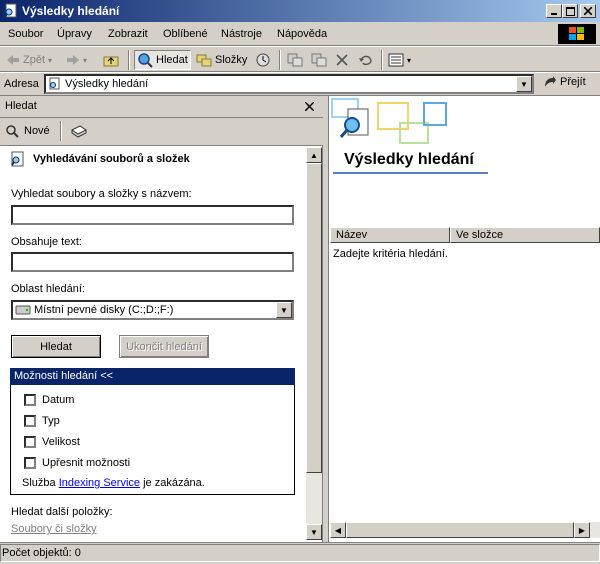 The height and width of the screenshot is (564, 600). Describe the element at coordinates (164, 346) in the screenshot. I see `stop-search-button: Ukončit hledání` at that location.